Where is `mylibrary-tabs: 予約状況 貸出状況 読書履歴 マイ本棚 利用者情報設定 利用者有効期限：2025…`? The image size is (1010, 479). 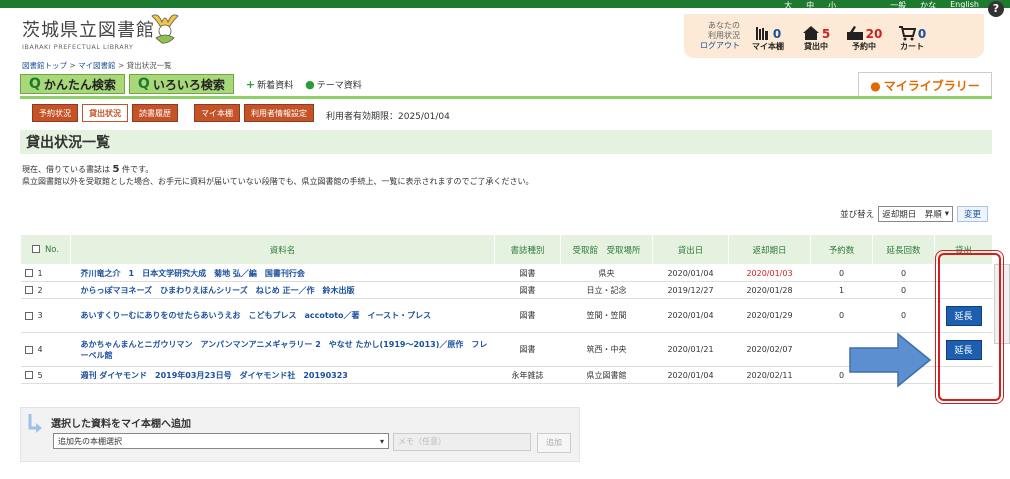
mylibrary-tabs: 予約状況 貸出状況 読書履歴 マイ本棚 利用者情報設定 利用者有効期限：2025… is located at coordinates (241, 113).